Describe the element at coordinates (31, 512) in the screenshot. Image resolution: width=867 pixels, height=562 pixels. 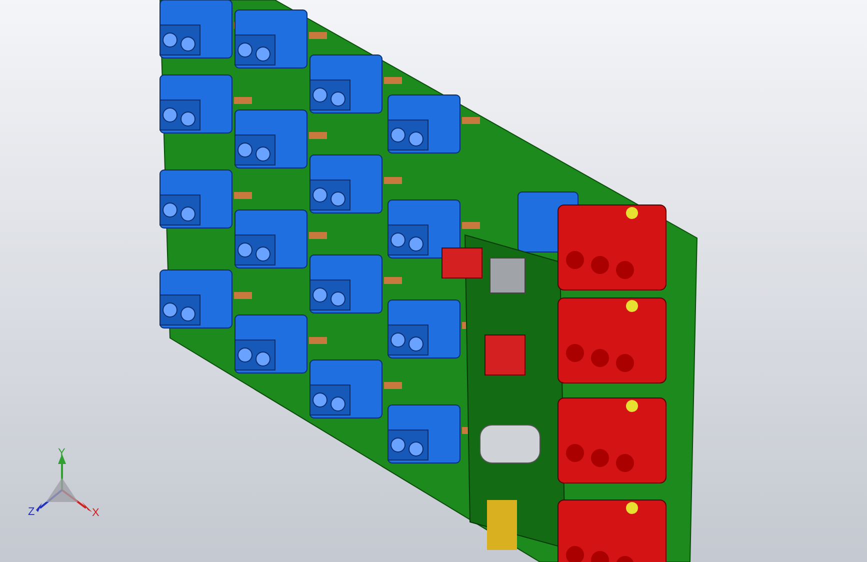
I see `axis-label: Z` at that location.